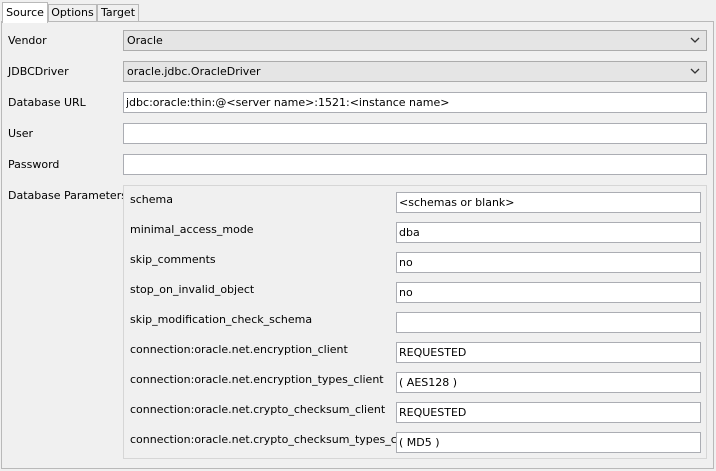  What do you see at coordinates (27, 40) in the screenshot?
I see `vendor-label: Vendor` at bounding box center [27, 40].